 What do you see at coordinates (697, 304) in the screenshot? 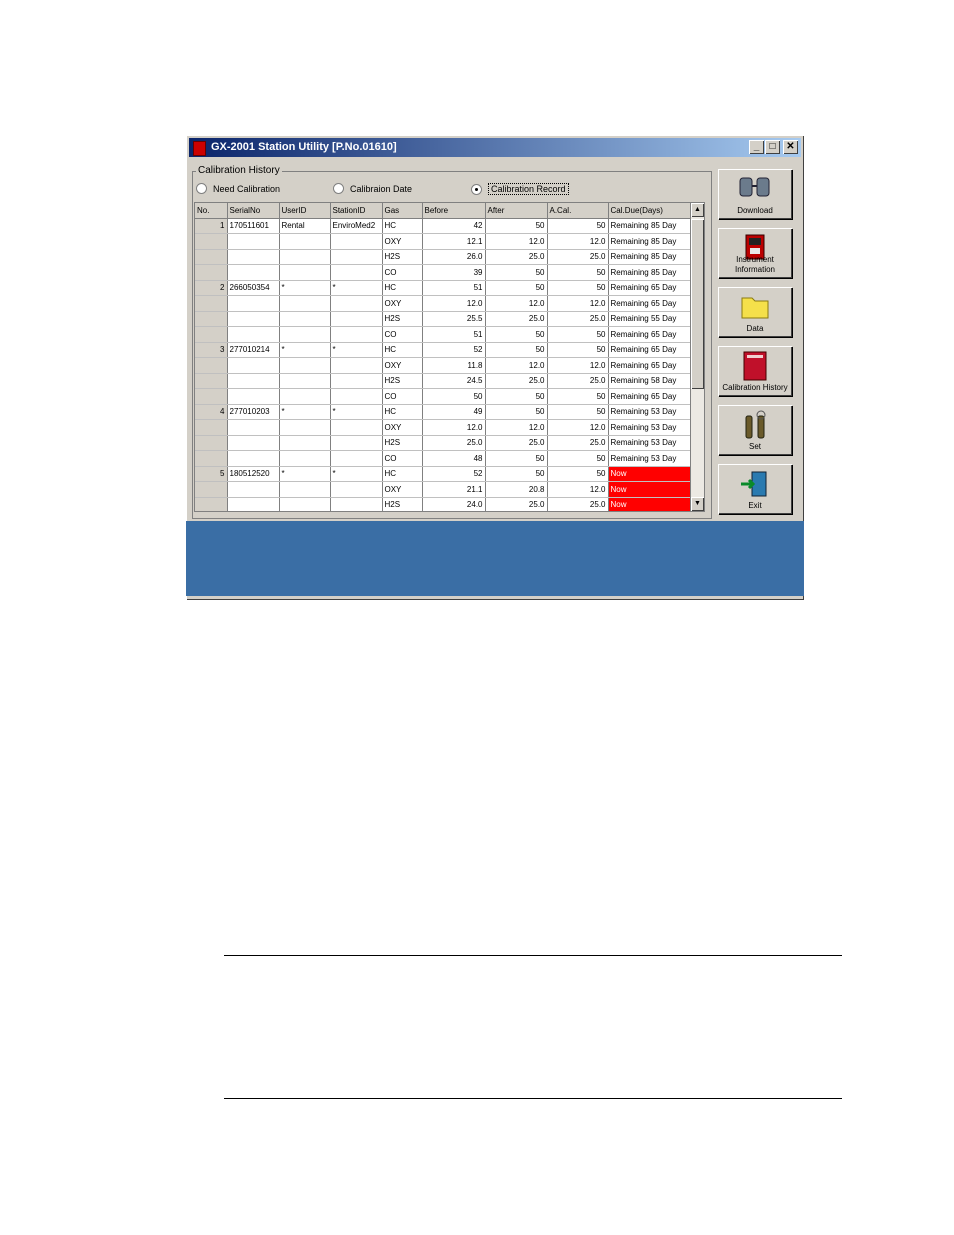
I see `scroll-thumb` at bounding box center [697, 304].